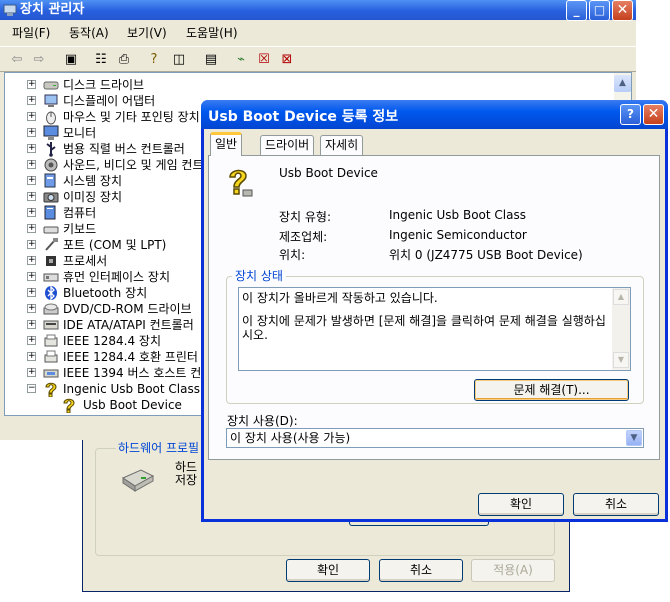 The height and width of the screenshot is (602, 670). I want to click on menu-action: 동작(A), so click(89, 33).